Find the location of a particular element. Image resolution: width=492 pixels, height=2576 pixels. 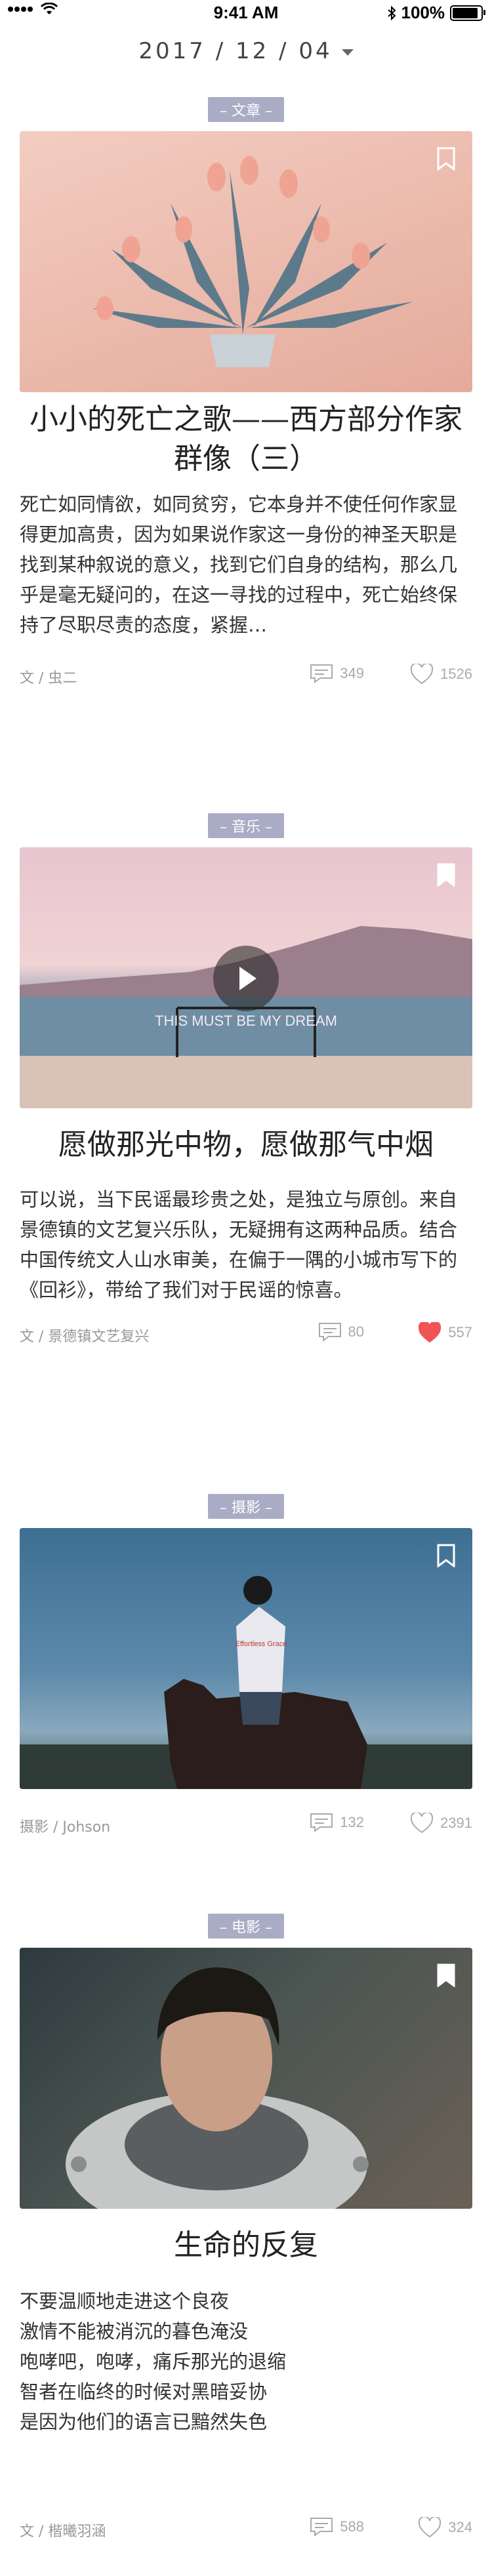

author-label: 文 / 虫二 is located at coordinates (49, 678).